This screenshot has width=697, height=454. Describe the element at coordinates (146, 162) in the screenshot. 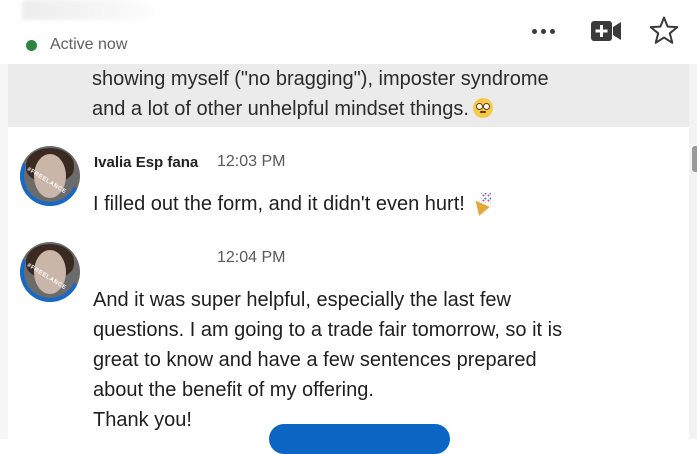

I see `sender-name: Ivalia Esp fana` at that location.